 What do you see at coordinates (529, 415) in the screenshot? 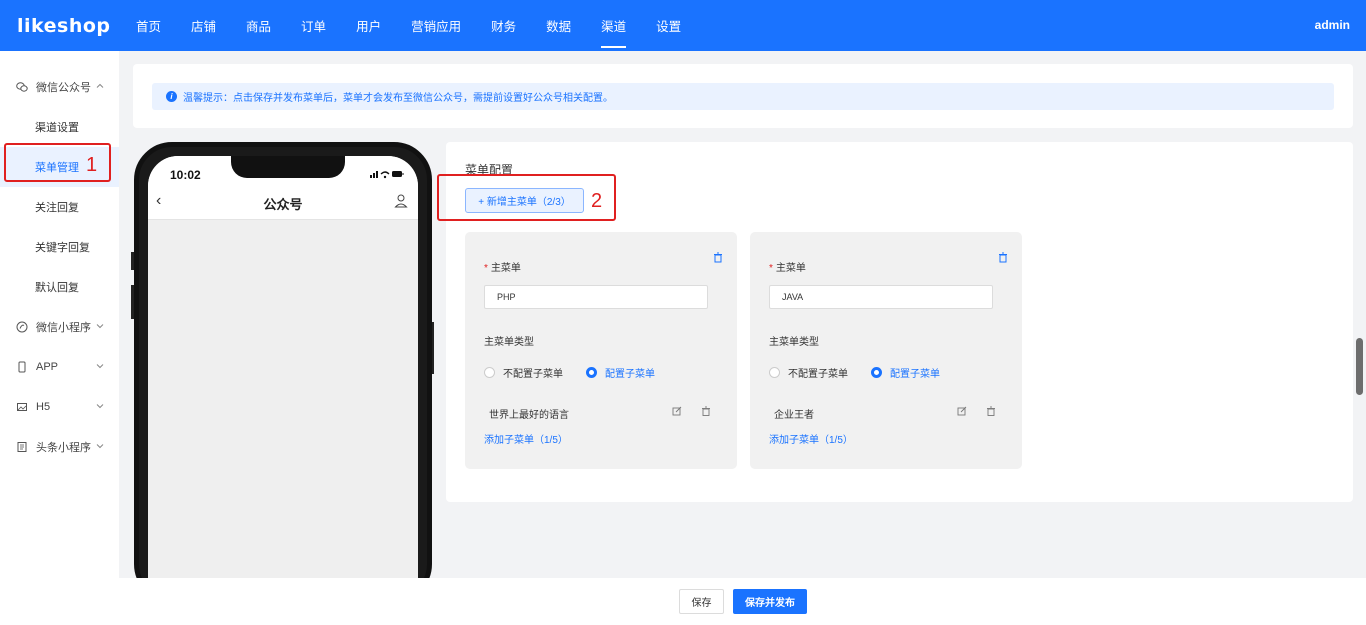
I see `submenu-item: 世界上最好的语言` at bounding box center [529, 415].